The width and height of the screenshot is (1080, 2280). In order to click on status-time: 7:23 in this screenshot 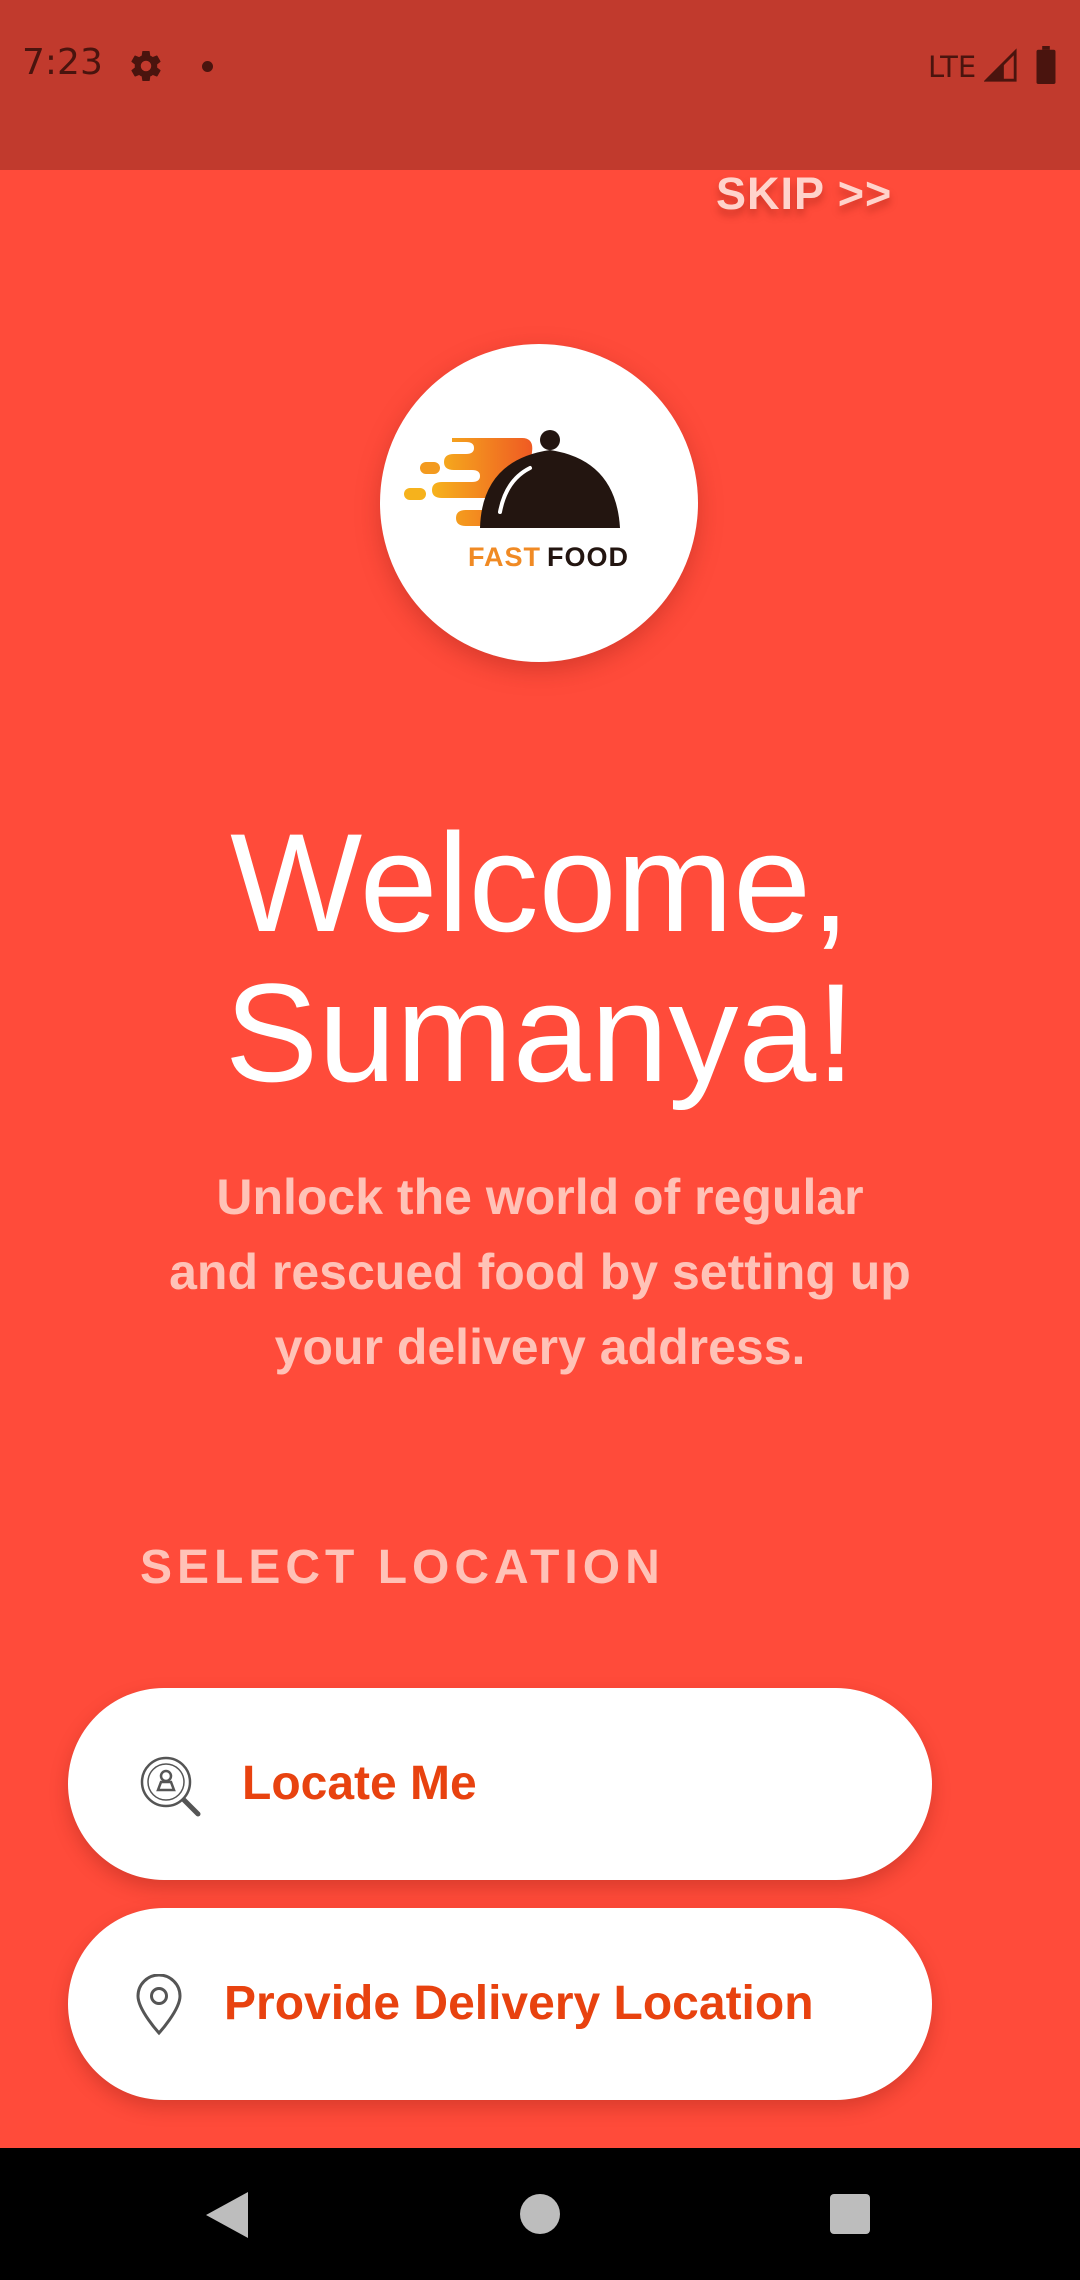, I will do `click(62, 62)`.